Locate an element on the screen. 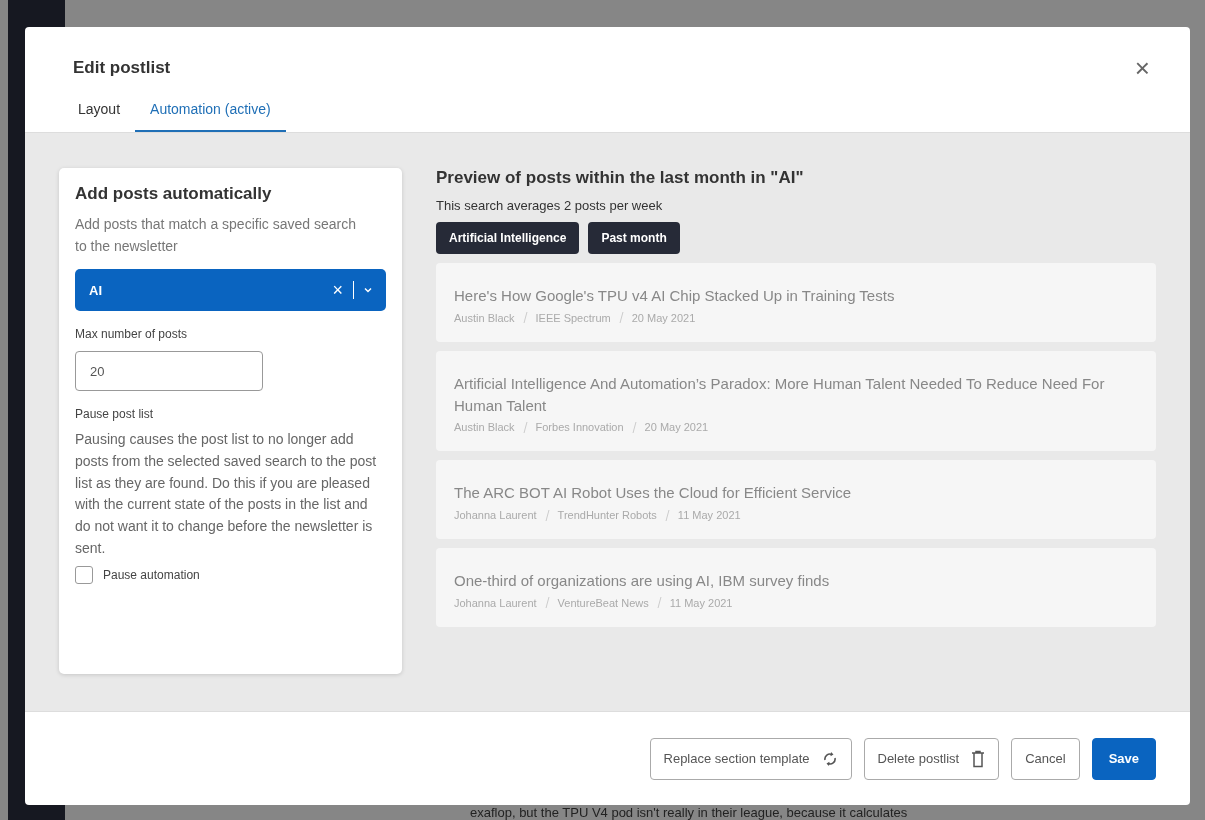  filter-tag: Past month is located at coordinates (634, 238).